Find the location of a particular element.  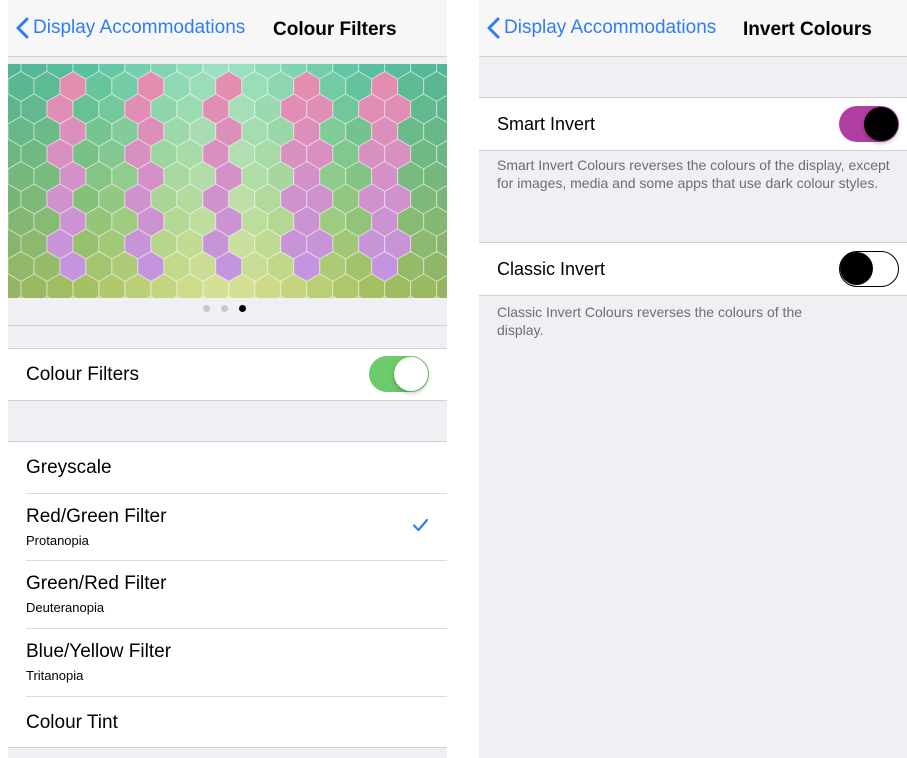

list-item-green-red-filter: Green/Red Filter Deuteranopia is located at coordinates (227, 594).